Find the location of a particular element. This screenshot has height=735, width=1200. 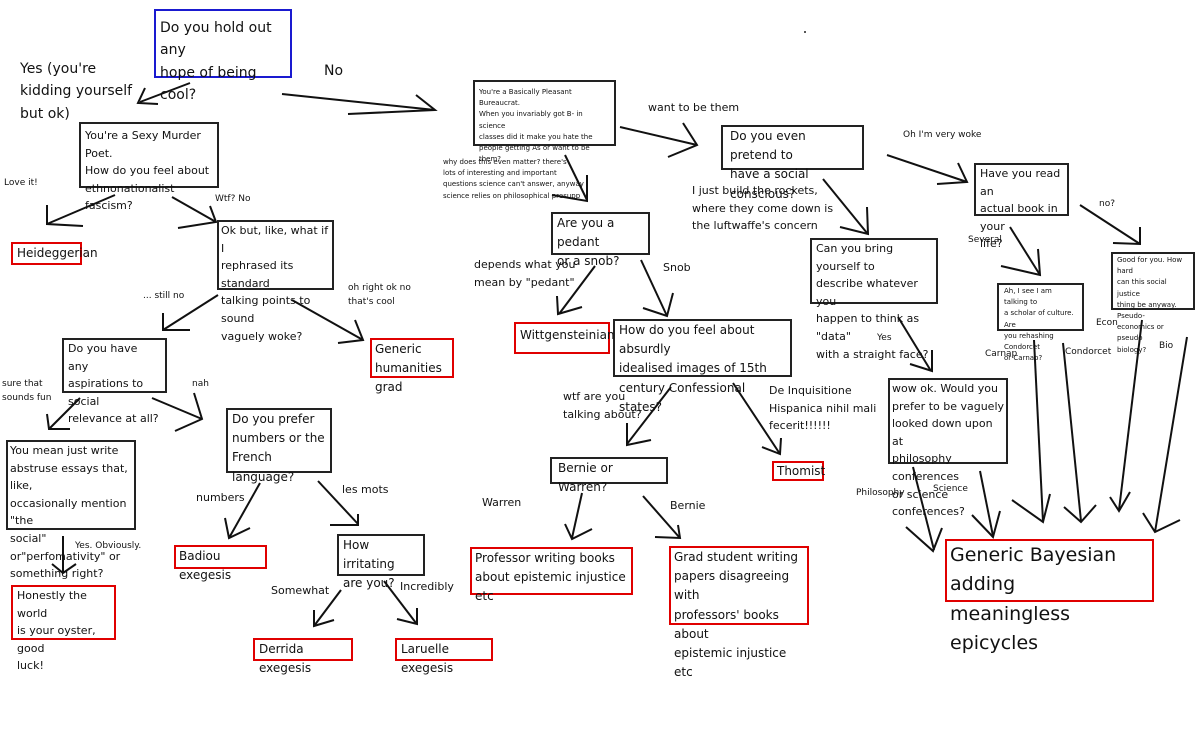

edge-label-no-cool: No is located at coordinates (334, 71).